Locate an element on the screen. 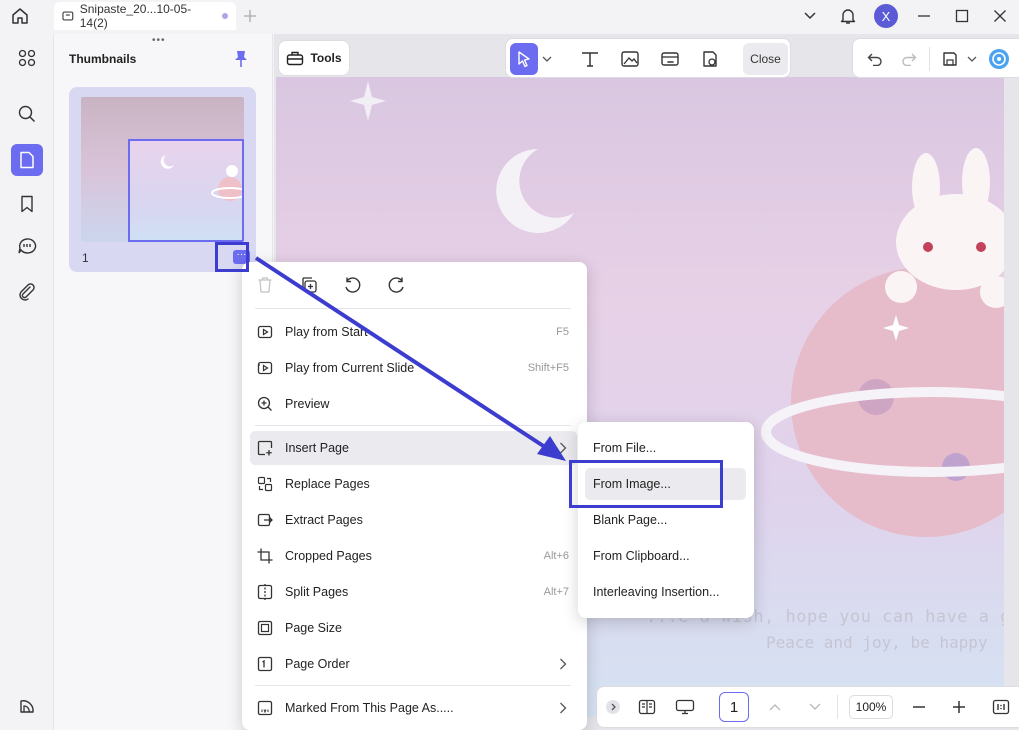  save-dropdown is located at coordinates (972, 59).